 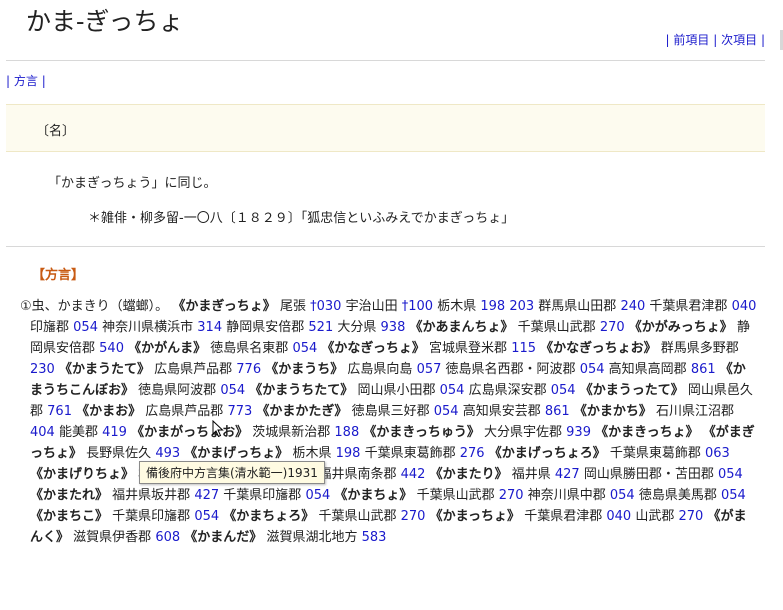 What do you see at coordinates (167, 537) in the screenshot?
I see `source-link: 608` at bounding box center [167, 537].